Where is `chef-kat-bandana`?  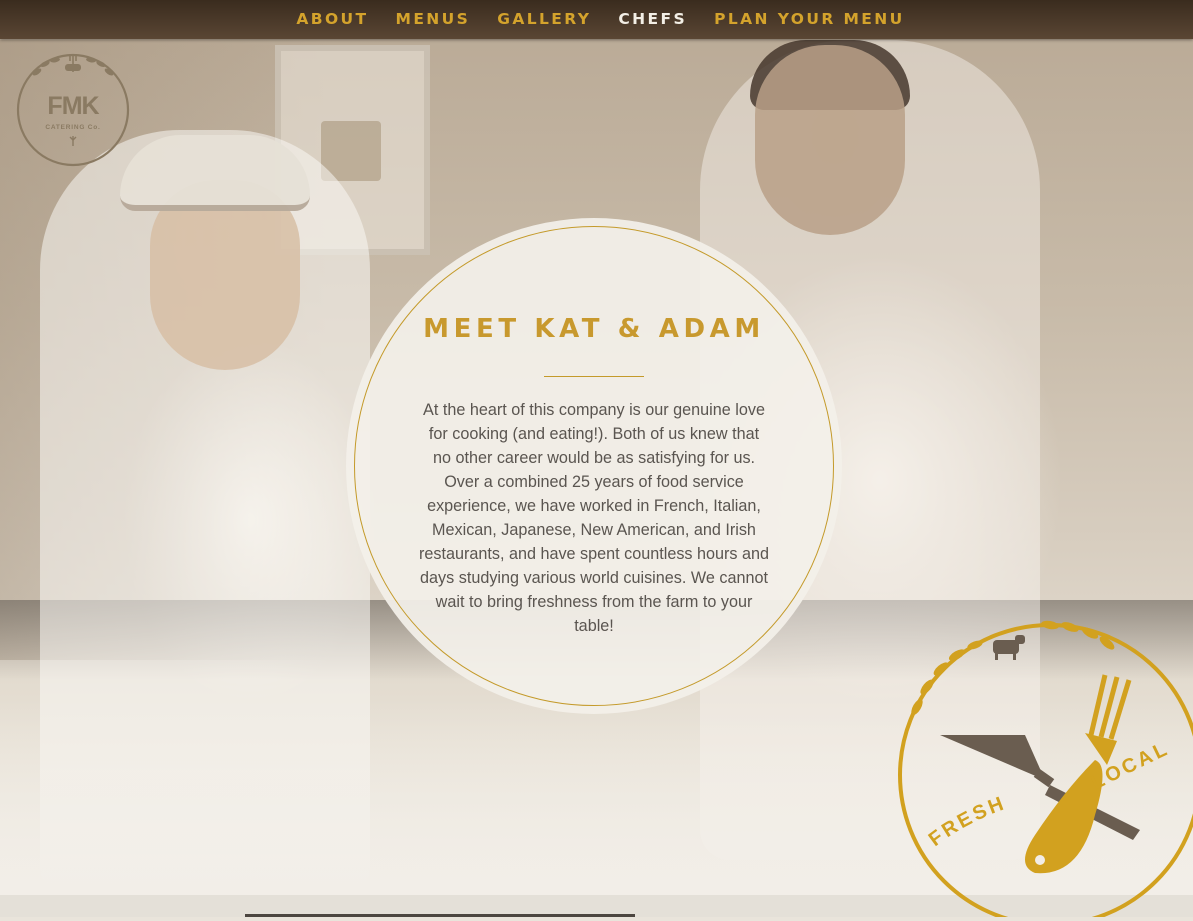
chef-kat-bandana is located at coordinates (215, 173).